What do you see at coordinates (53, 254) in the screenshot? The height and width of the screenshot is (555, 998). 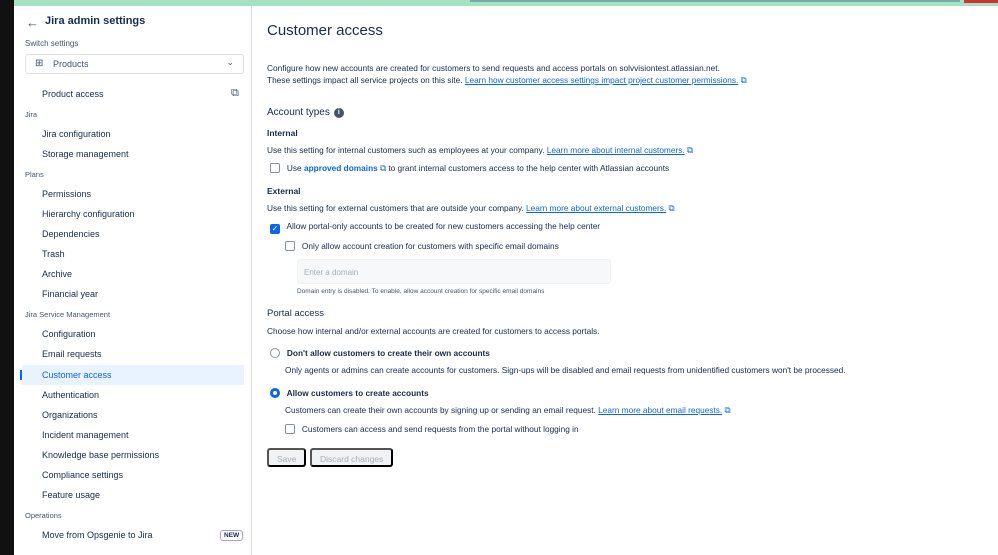 I see `sidebar-item: Trash` at bounding box center [53, 254].